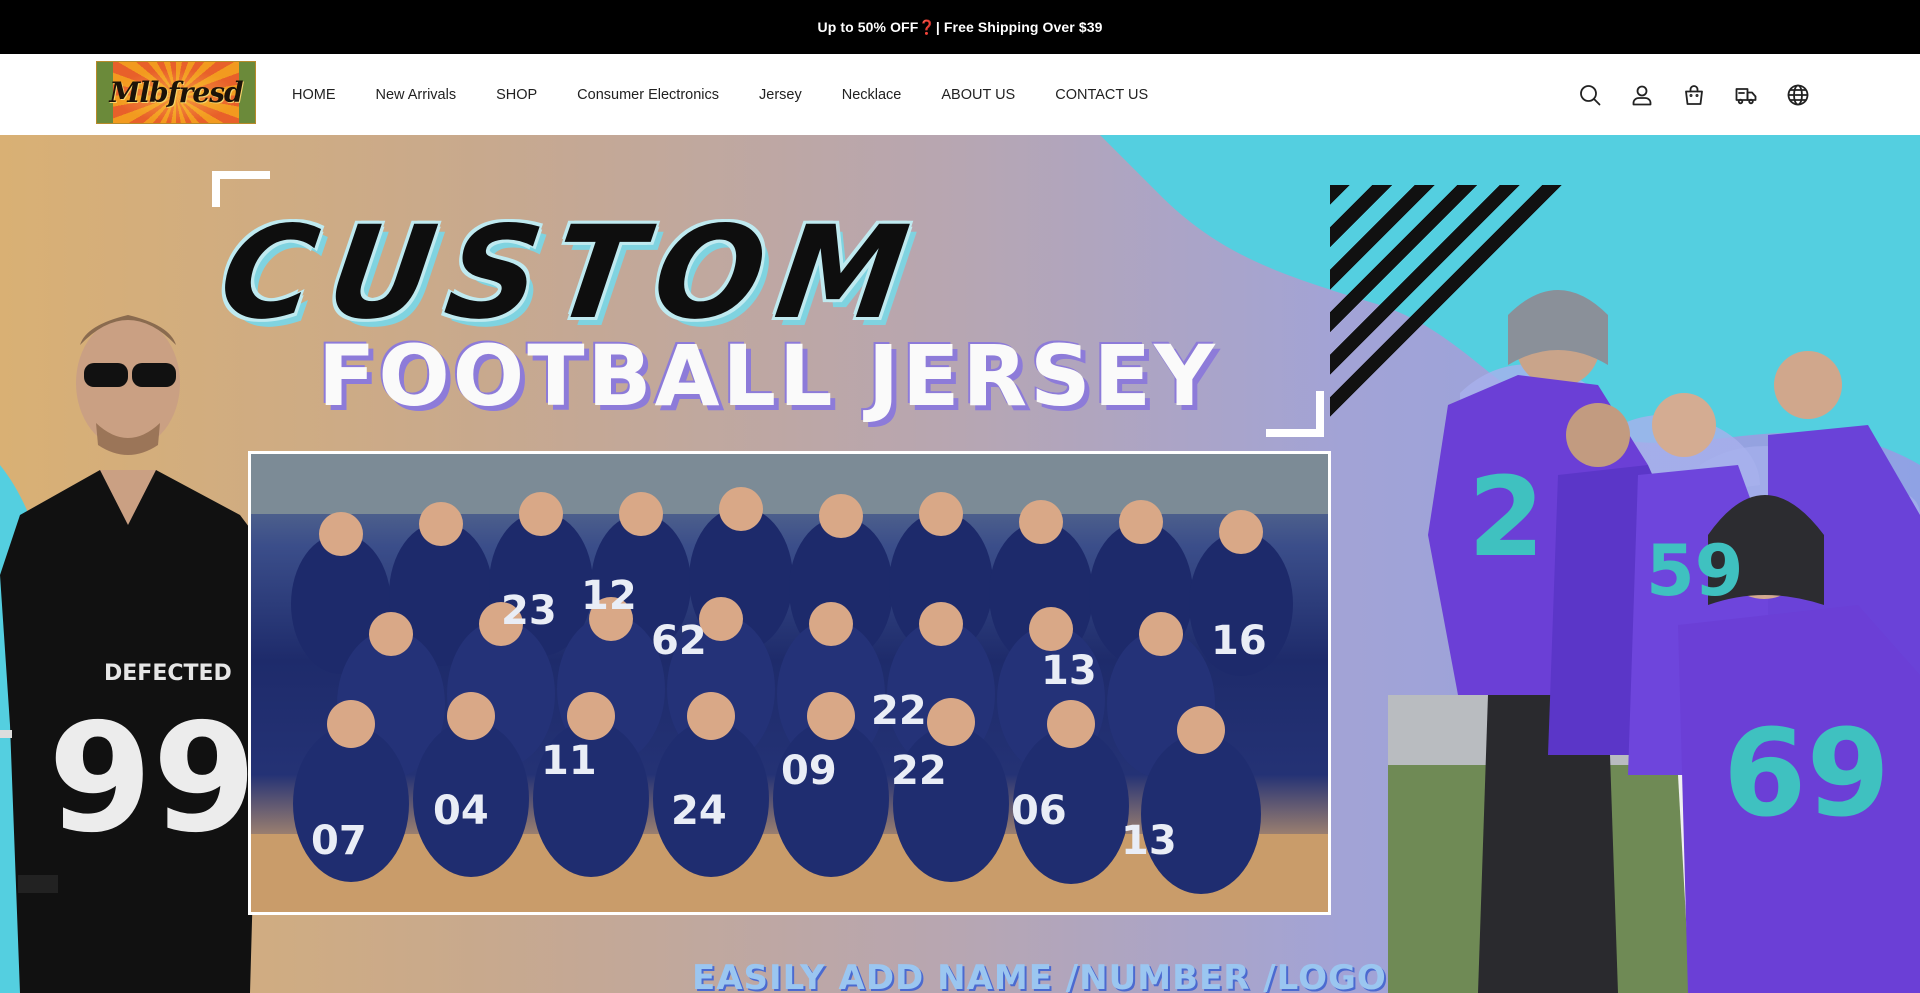 Image resolution: width=1920 pixels, height=993 pixels. What do you see at coordinates (416, 95) in the screenshot?
I see `nav-item-new-arrivals: New Arrivals` at bounding box center [416, 95].